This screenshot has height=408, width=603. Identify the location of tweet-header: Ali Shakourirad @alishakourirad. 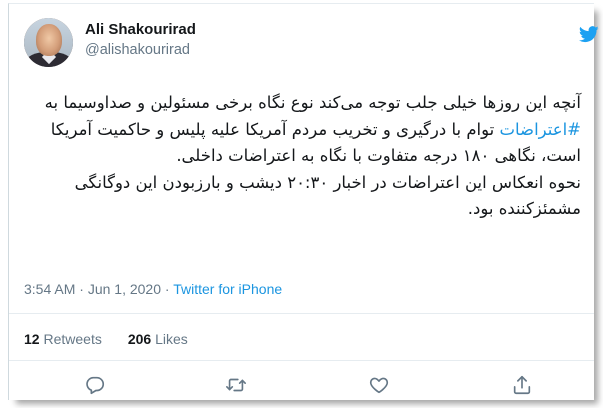
(311, 46).